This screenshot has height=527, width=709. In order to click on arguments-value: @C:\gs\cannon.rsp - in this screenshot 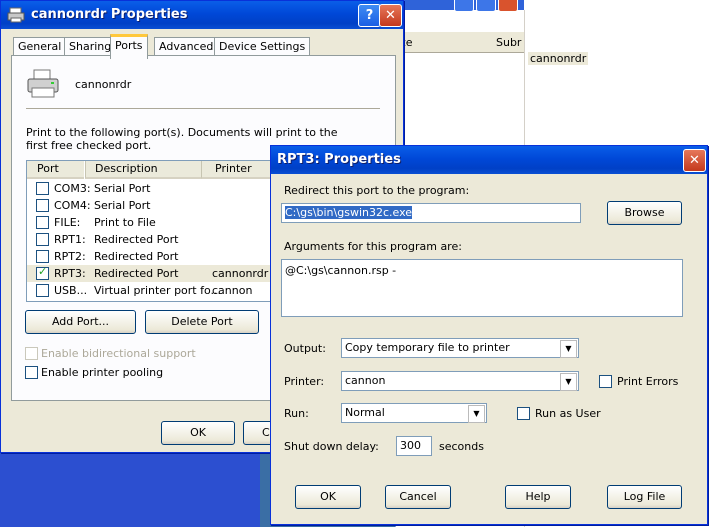, I will do `click(341, 270)`.